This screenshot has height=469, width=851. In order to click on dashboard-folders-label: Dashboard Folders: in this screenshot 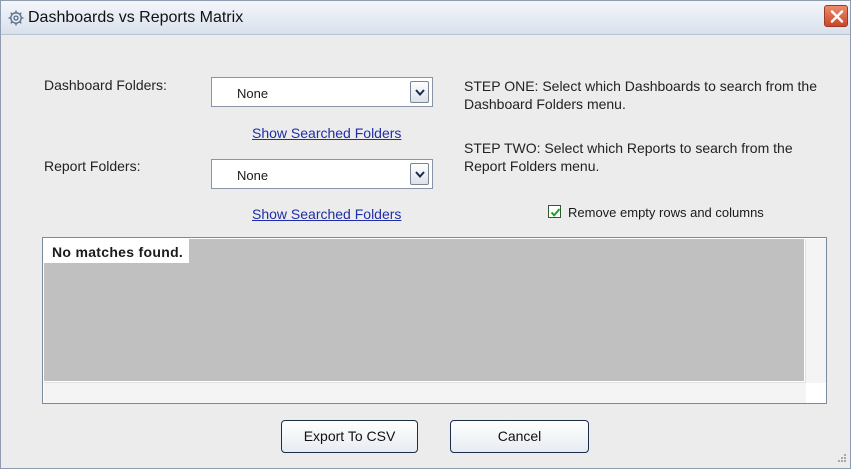, I will do `click(105, 85)`.